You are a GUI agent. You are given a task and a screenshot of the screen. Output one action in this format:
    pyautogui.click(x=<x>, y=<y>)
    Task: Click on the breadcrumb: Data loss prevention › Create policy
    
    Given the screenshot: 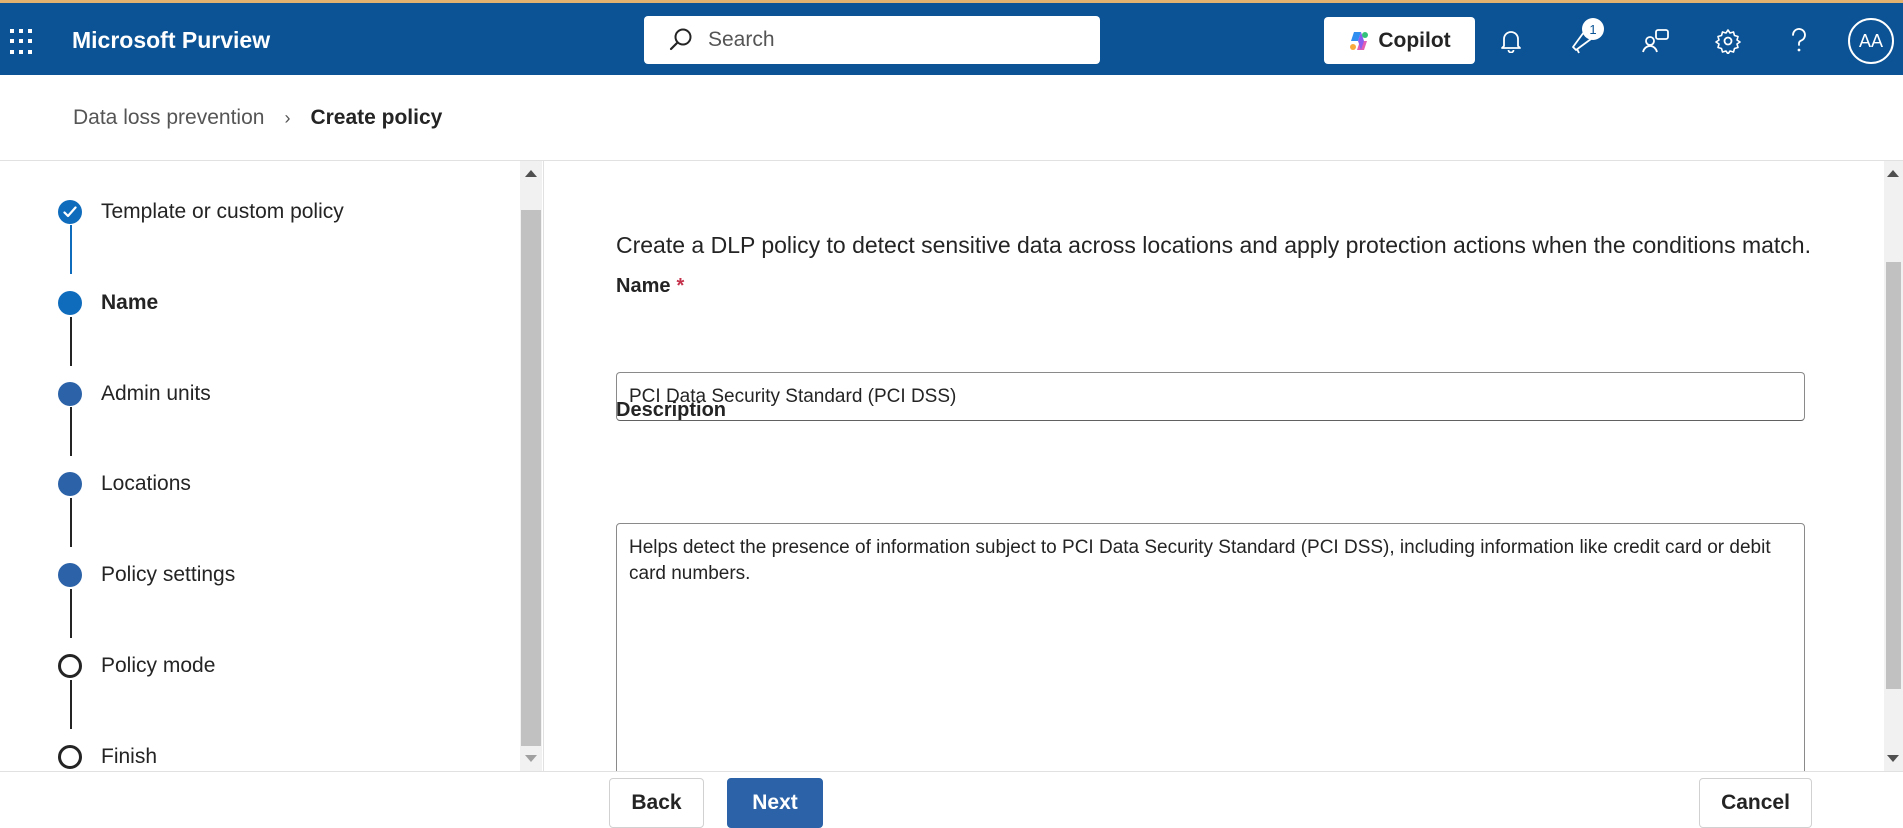 What is the action you would take?
    pyautogui.click(x=257, y=118)
    